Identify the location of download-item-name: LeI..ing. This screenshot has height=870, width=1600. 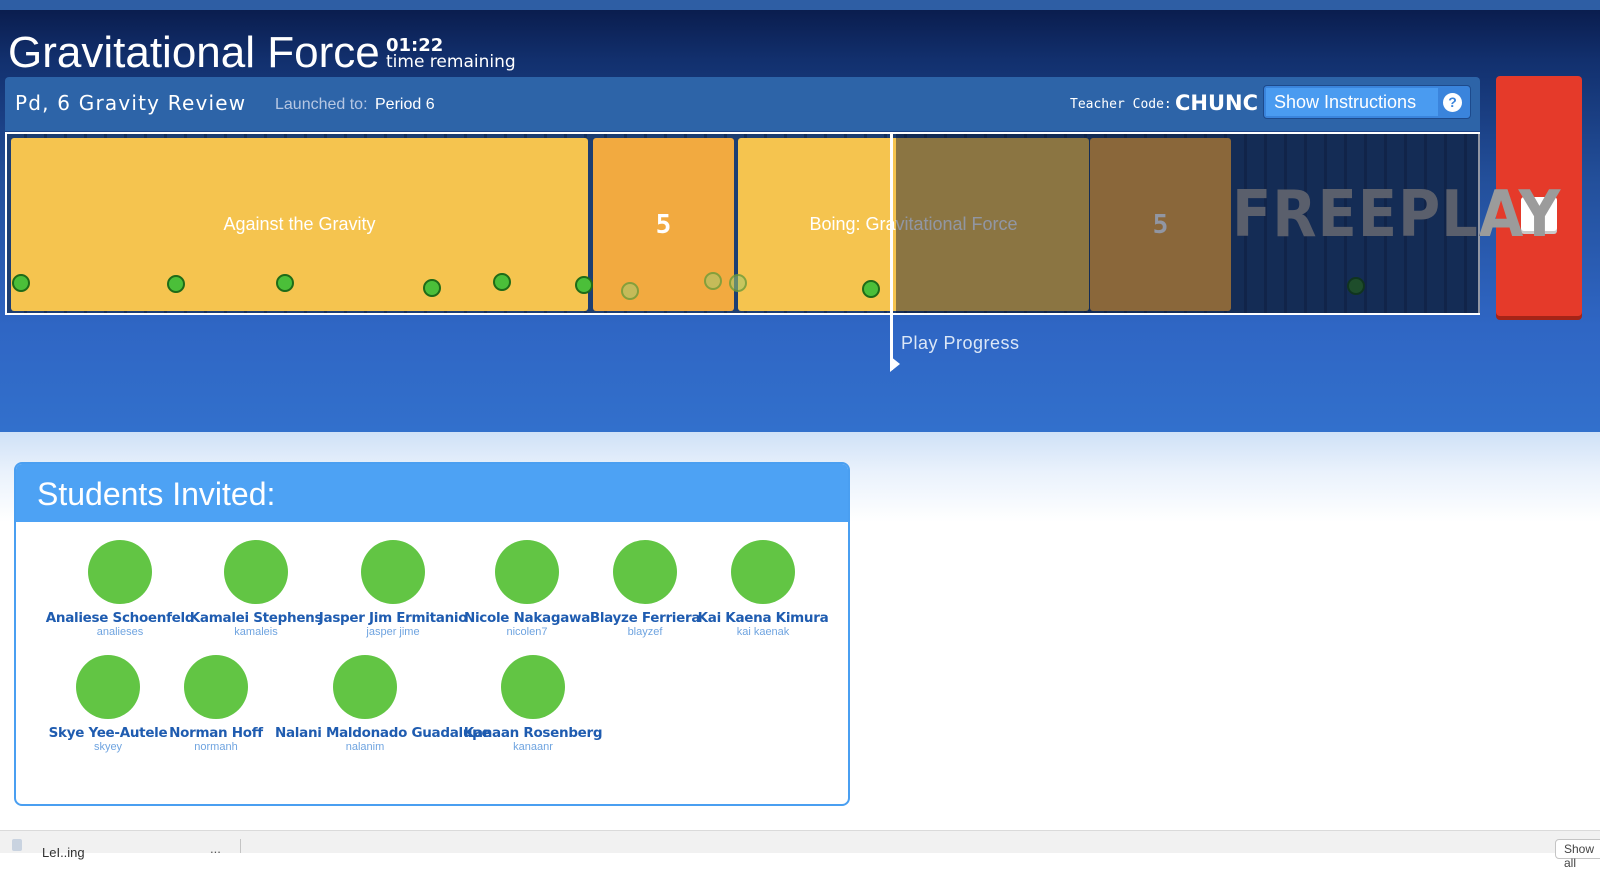
(63, 852).